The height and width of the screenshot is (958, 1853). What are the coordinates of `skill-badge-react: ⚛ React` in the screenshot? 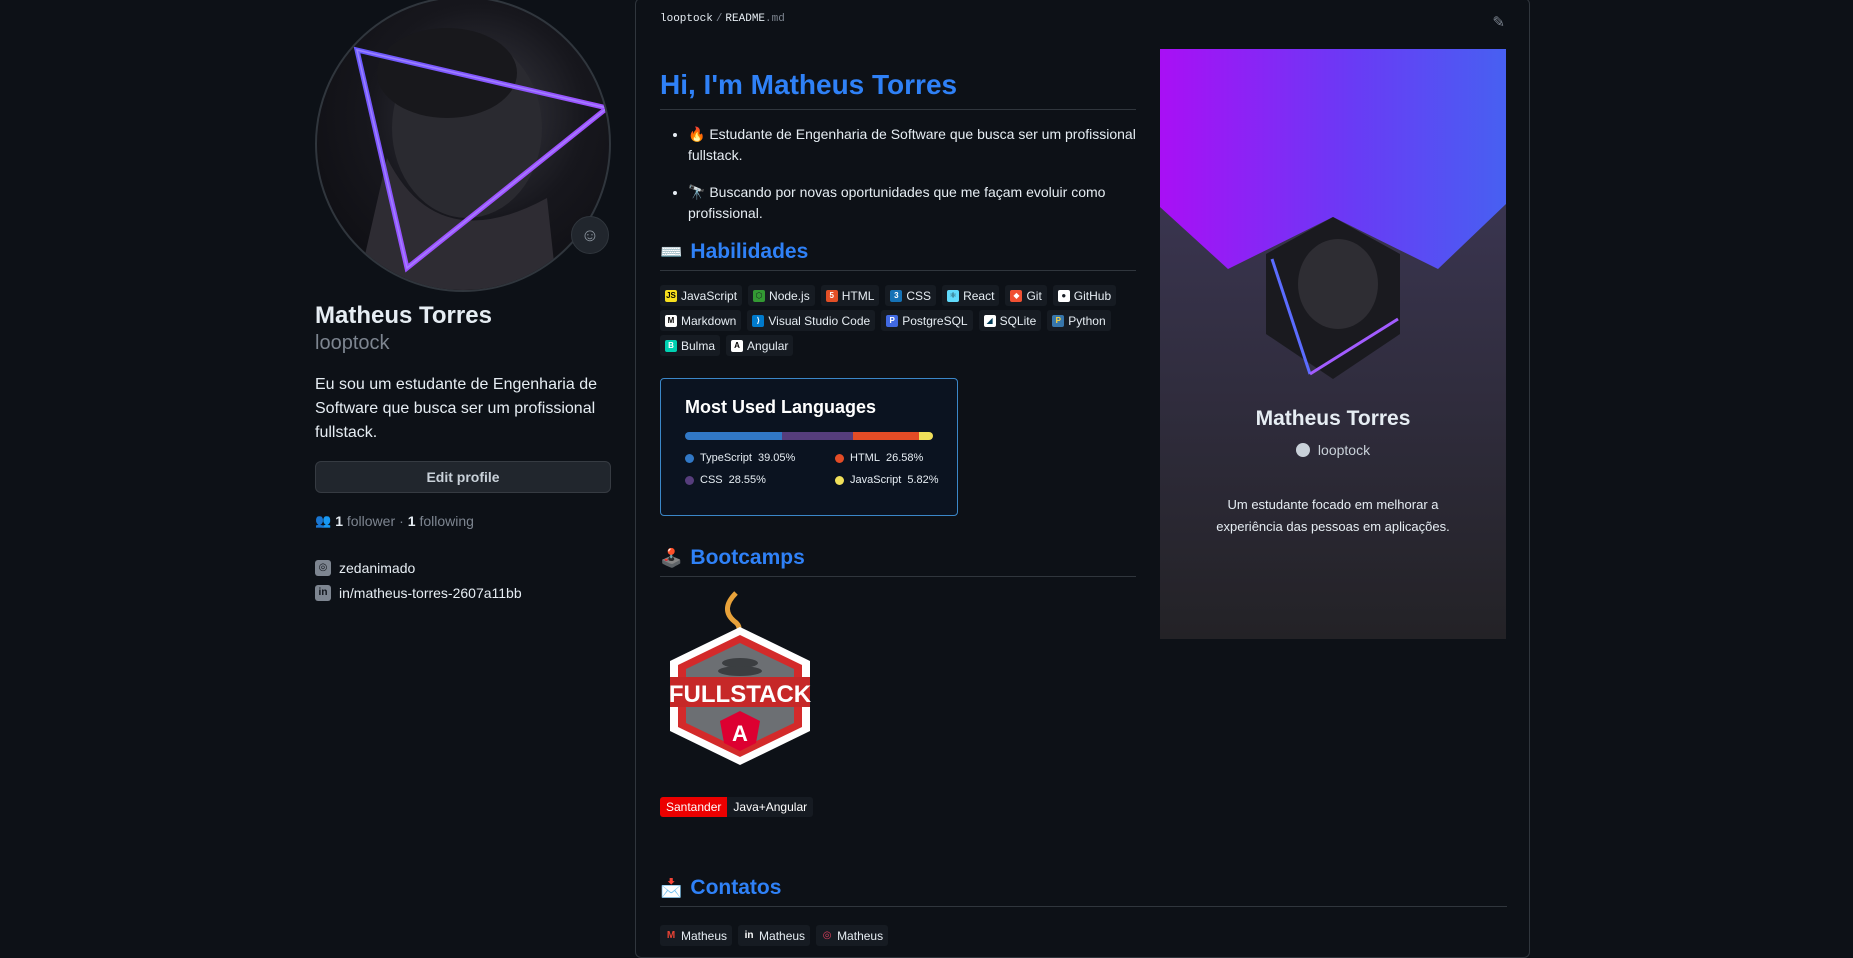 It's located at (971, 295).